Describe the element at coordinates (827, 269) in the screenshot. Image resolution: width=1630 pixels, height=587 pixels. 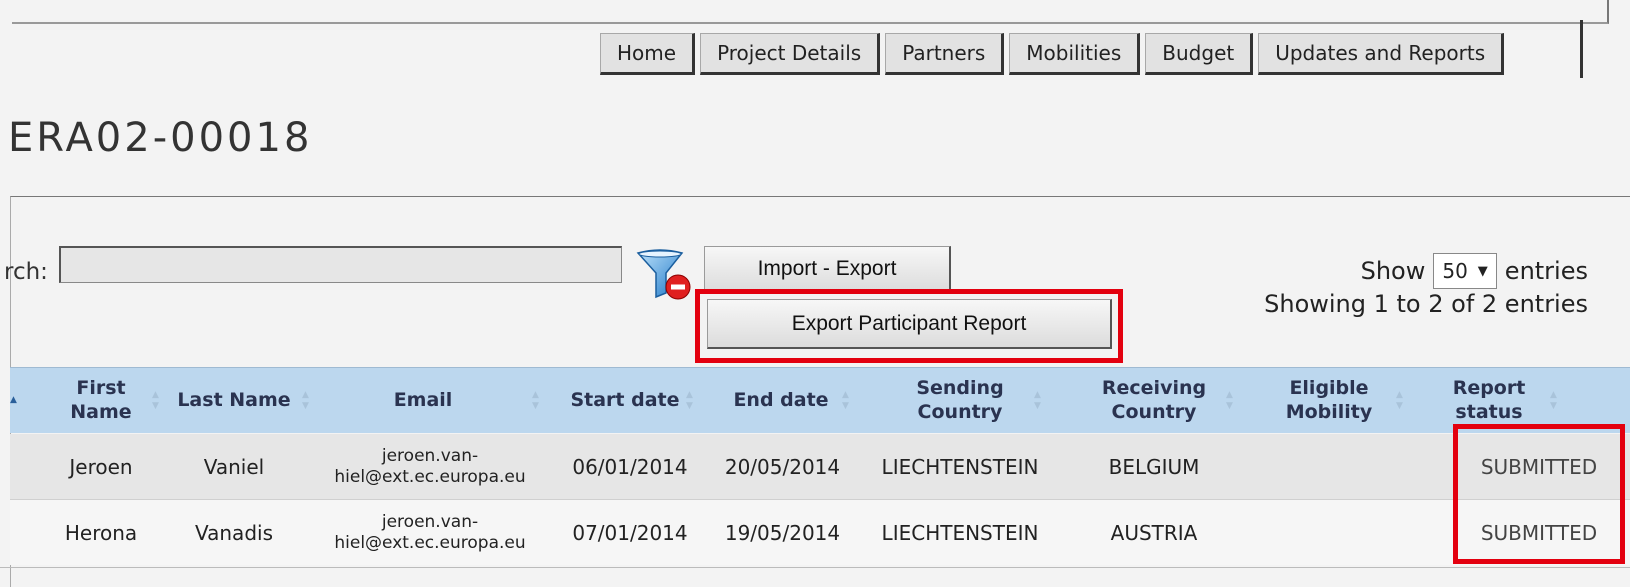
I see `import-export-button: Import - Export` at that location.